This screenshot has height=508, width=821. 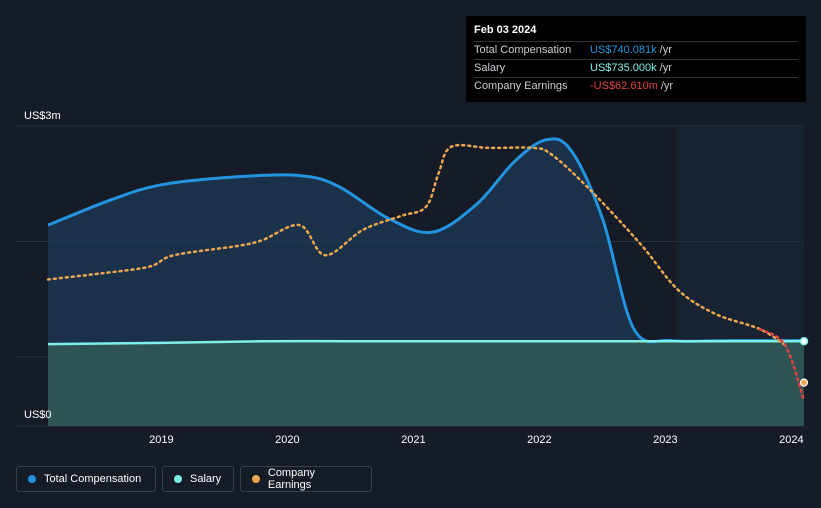 I want to click on tooltip-value: -US$62.610m, so click(x=624, y=86).